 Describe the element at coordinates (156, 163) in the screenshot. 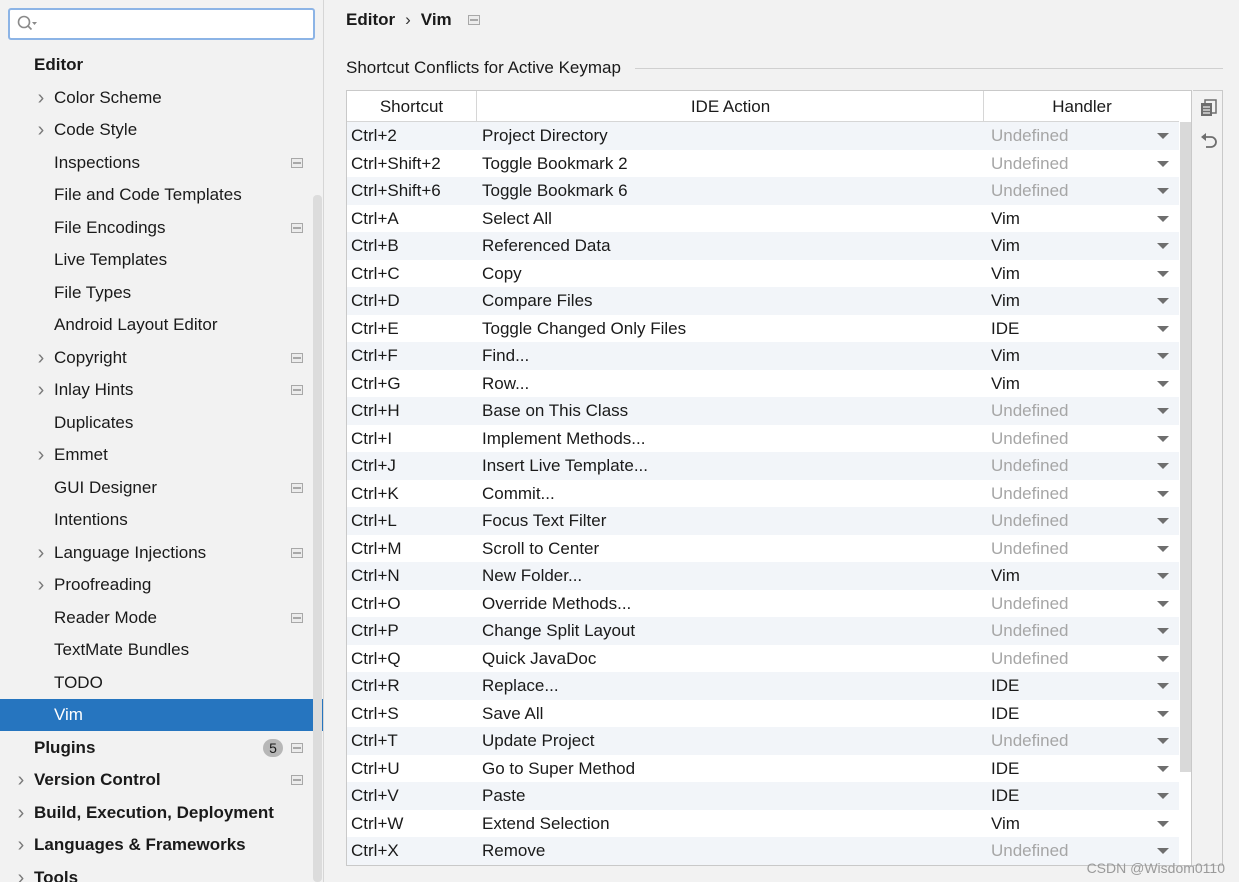

I see `sidebar-item-inspections: Inspections` at that location.